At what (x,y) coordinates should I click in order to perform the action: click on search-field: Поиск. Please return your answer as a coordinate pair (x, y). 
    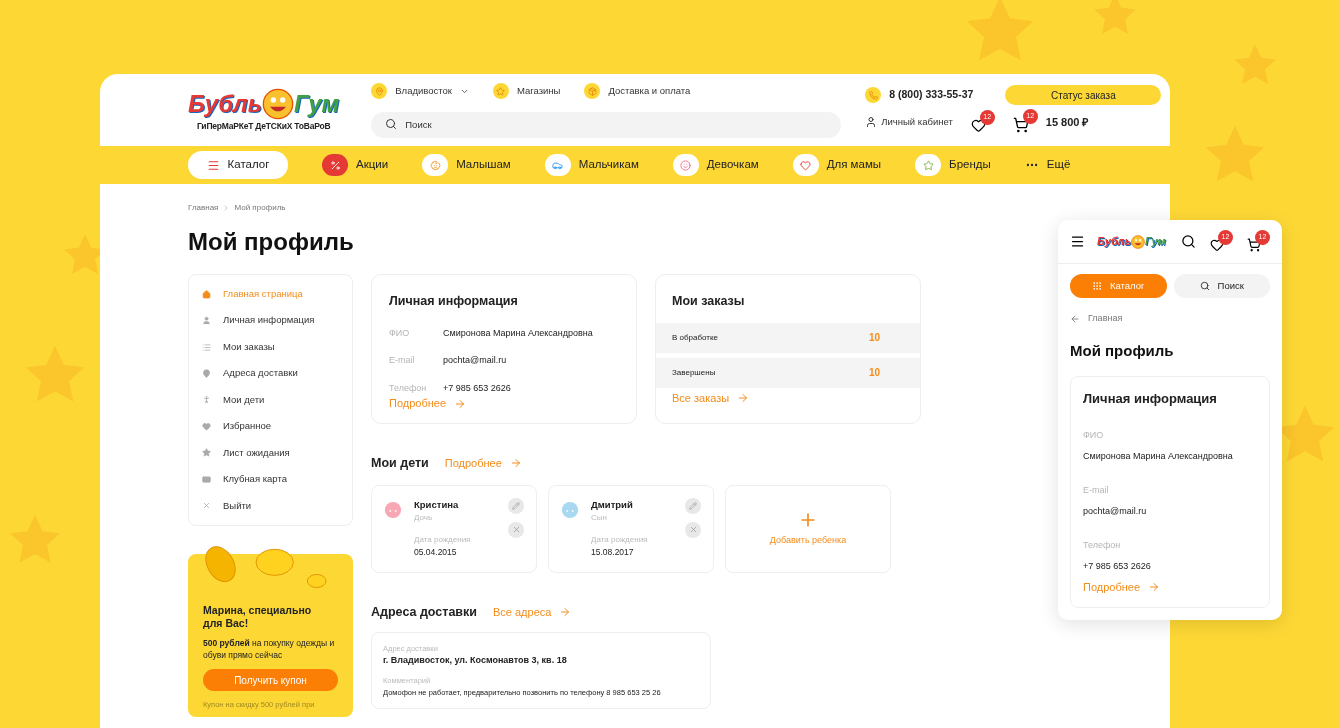
    Looking at the image, I should click on (606, 124).